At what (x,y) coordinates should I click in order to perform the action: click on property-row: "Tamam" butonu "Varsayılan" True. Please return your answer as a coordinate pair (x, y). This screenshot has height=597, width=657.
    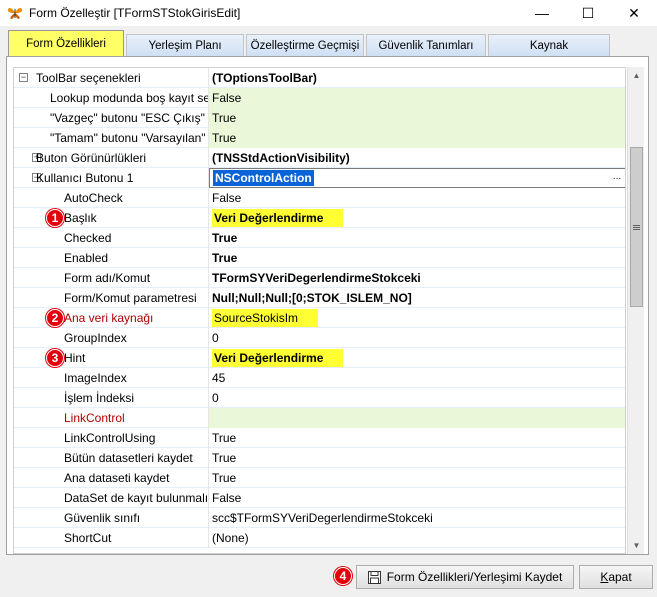
    Looking at the image, I should click on (319, 137).